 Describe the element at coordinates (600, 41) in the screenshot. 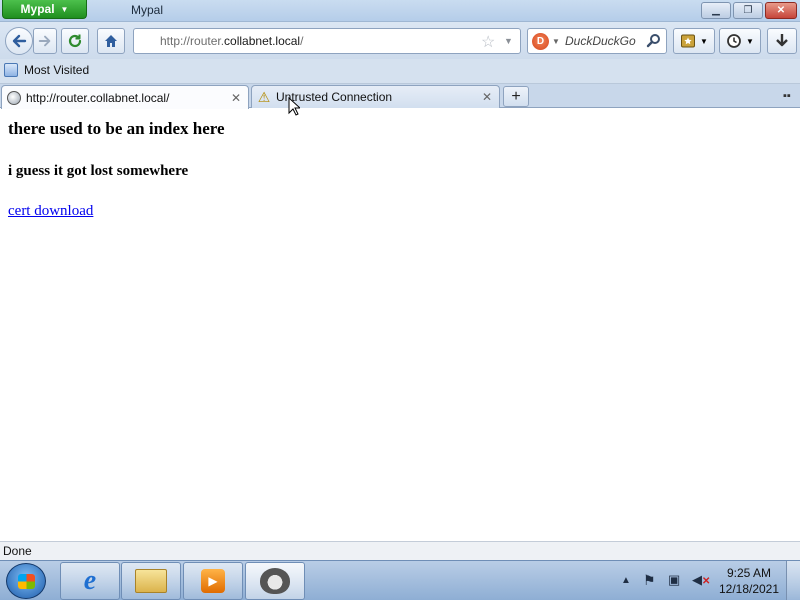

I see `search-placeholder: DuckDuckGo` at that location.